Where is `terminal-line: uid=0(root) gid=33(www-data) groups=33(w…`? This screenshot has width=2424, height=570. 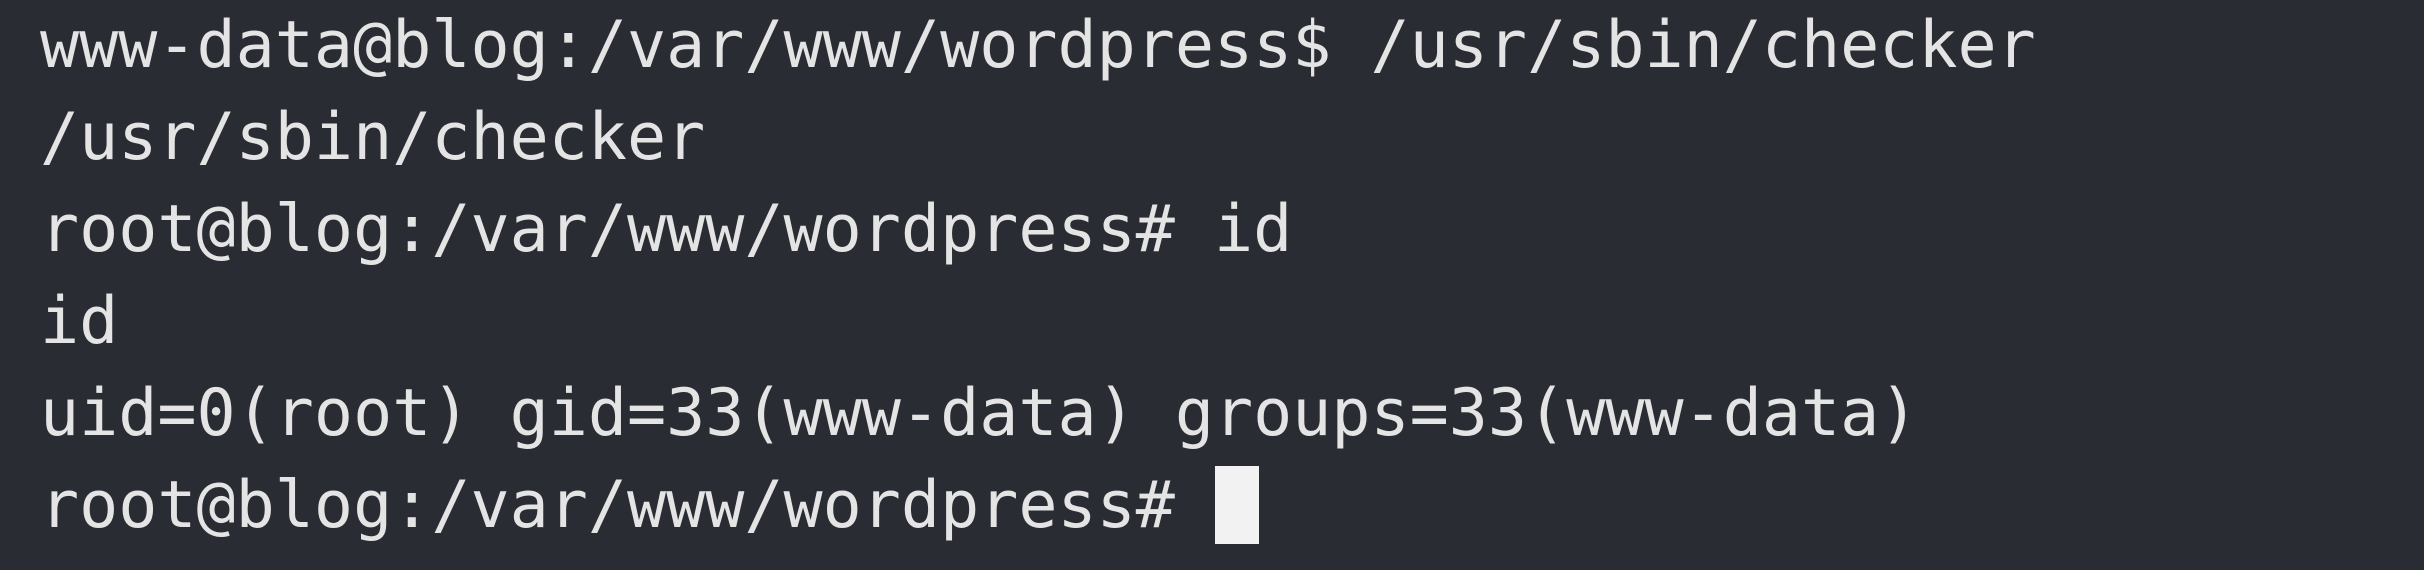
terminal-line: uid=0(root) gid=33(www-data) groups=33(w… is located at coordinates (979, 413).